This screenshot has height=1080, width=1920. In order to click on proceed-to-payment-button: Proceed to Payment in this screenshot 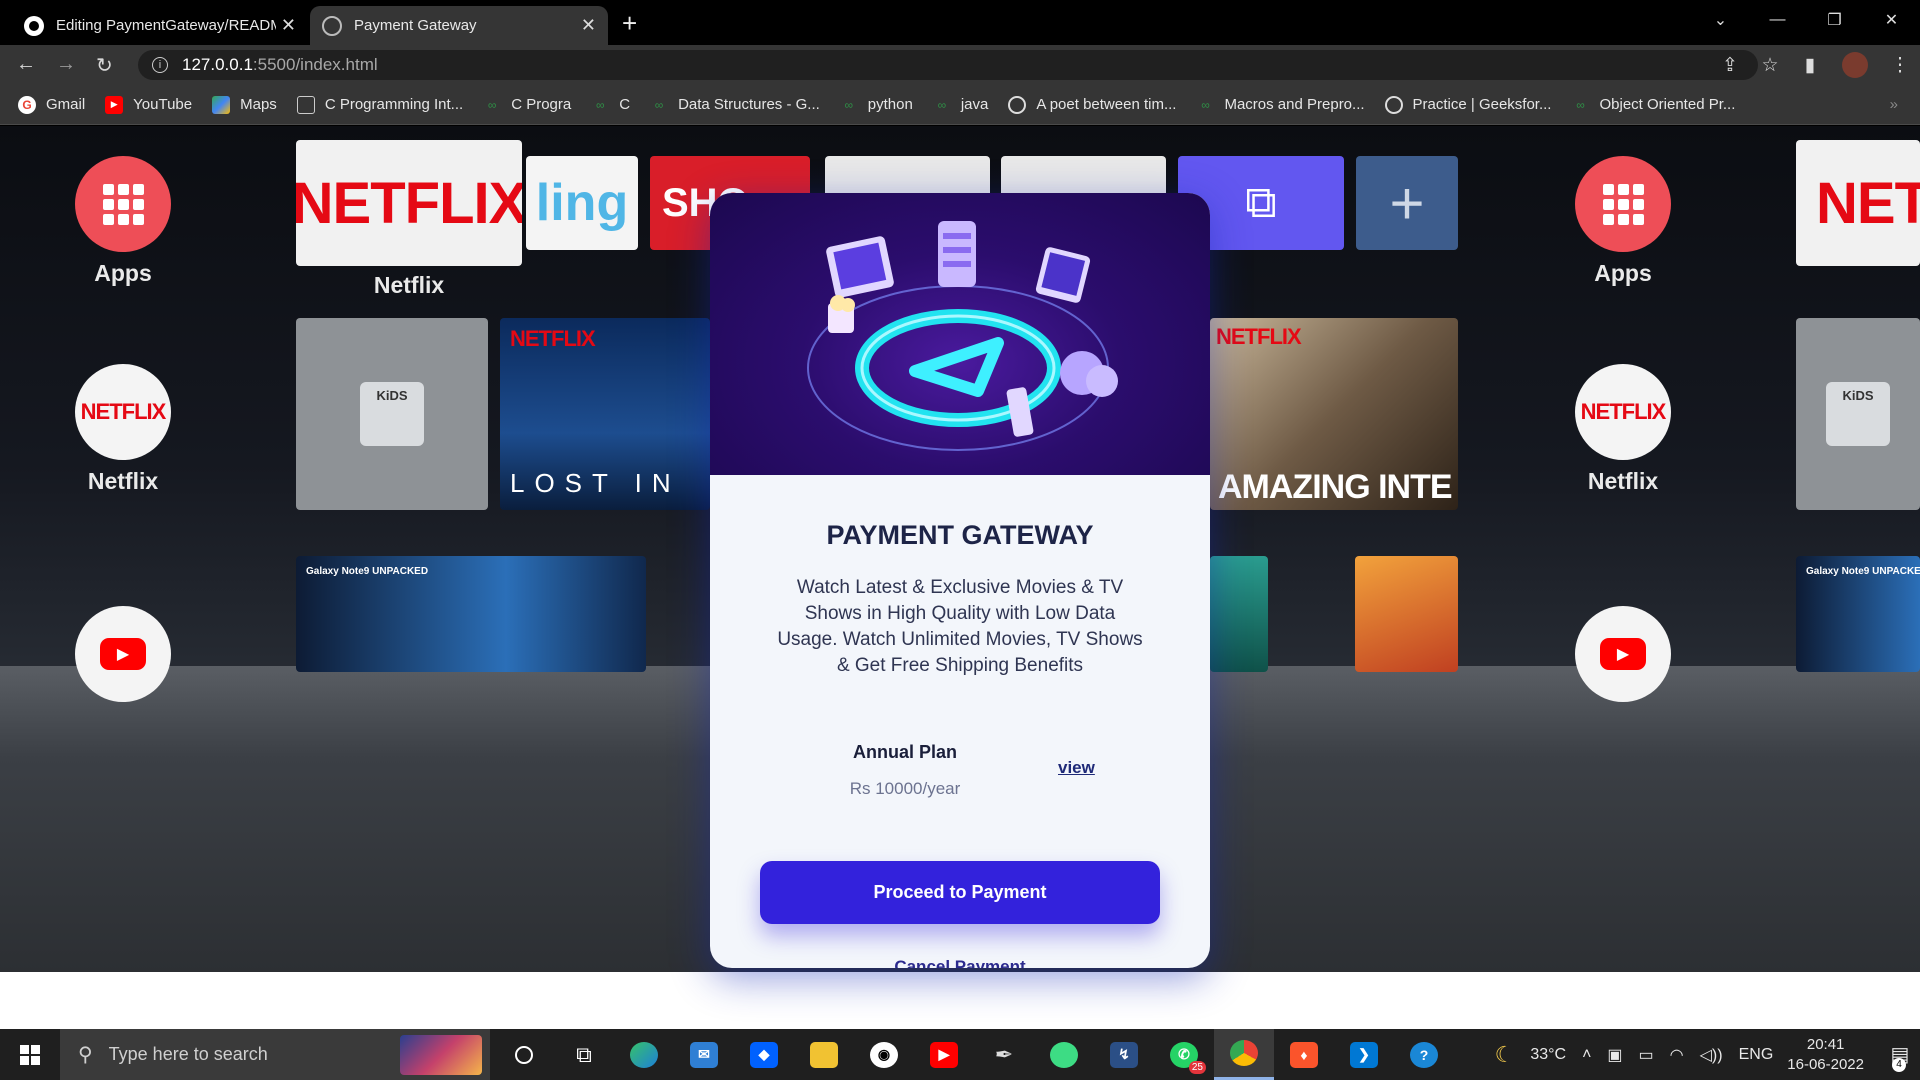, I will do `click(960, 892)`.